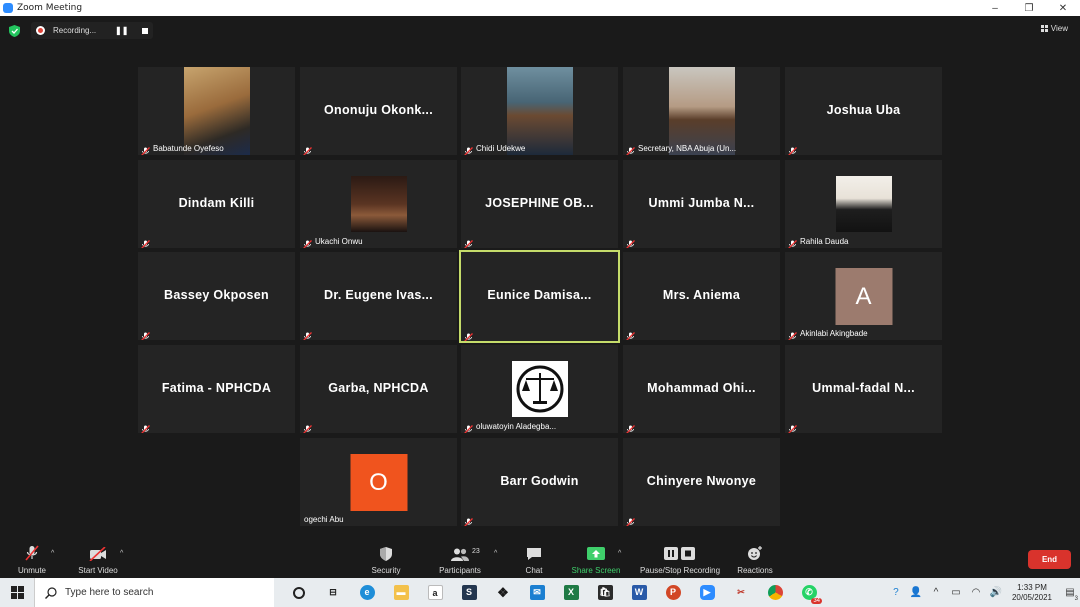 The image size is (1080, 607). I want to click on store-icon: 🛍, so click(605, 592).